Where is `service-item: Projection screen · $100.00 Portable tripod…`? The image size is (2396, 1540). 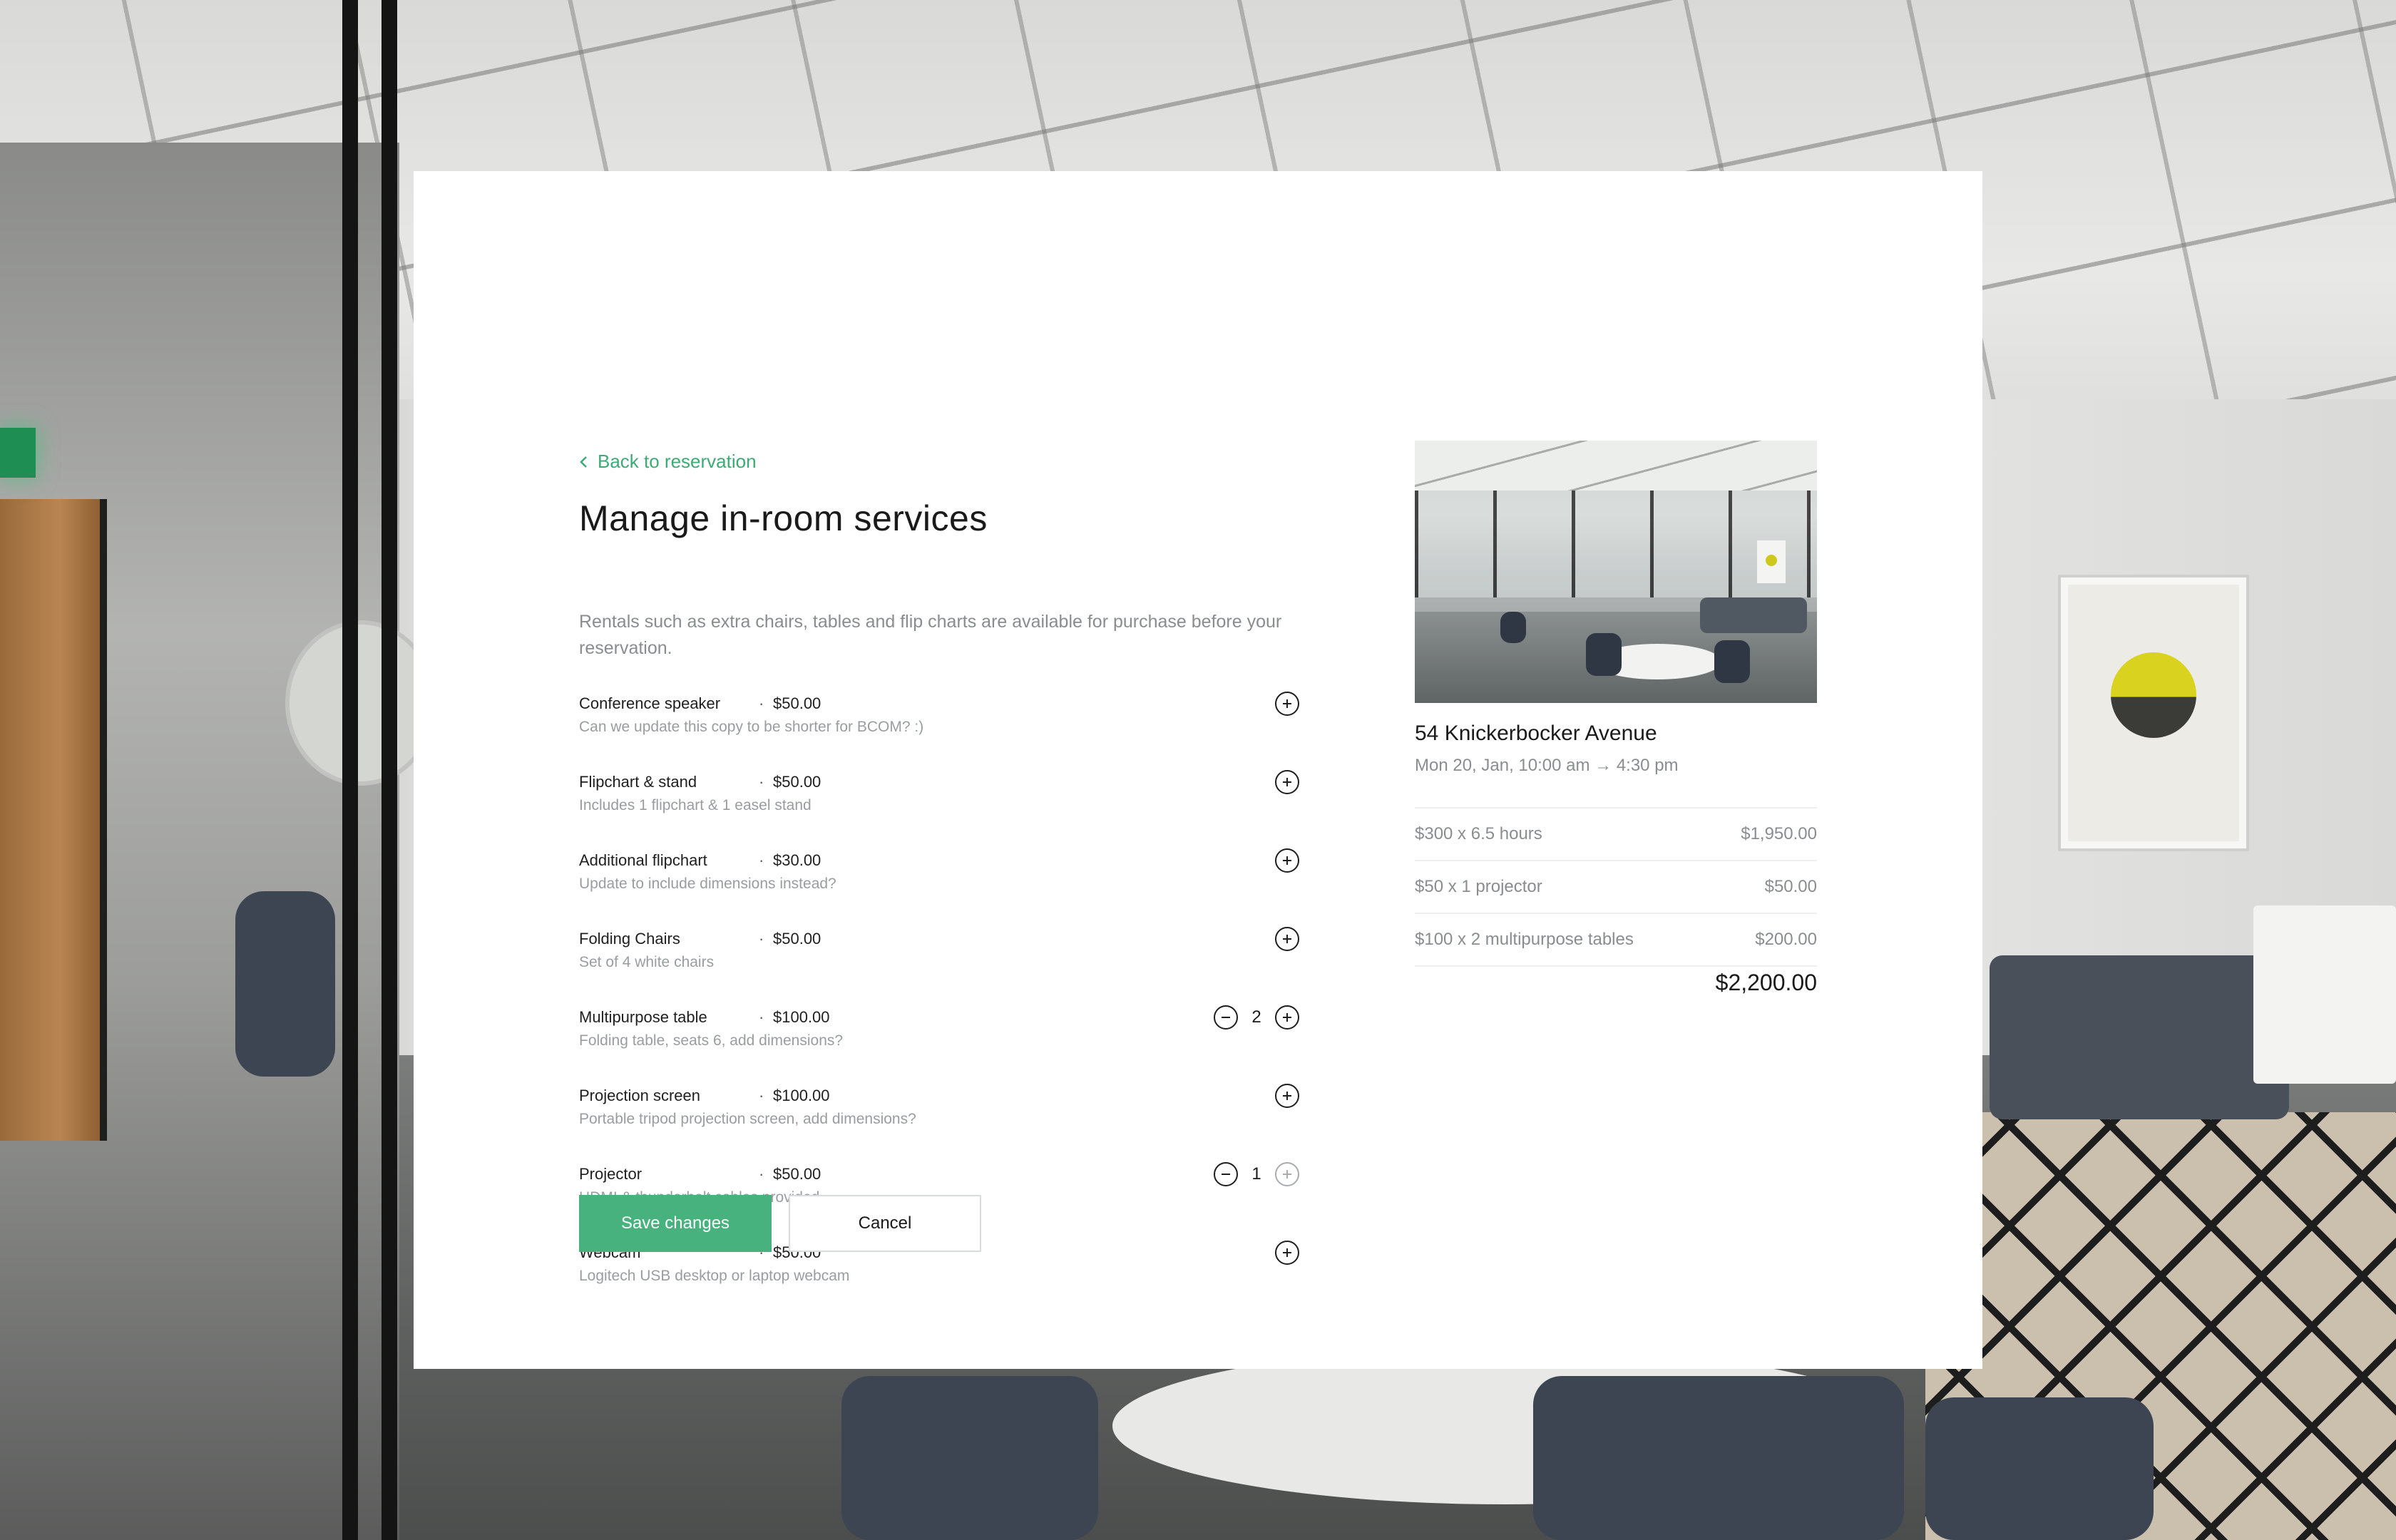 service-item: Projection screen · $100.00 Portable tripod… is located at coordinates (939, 1120).